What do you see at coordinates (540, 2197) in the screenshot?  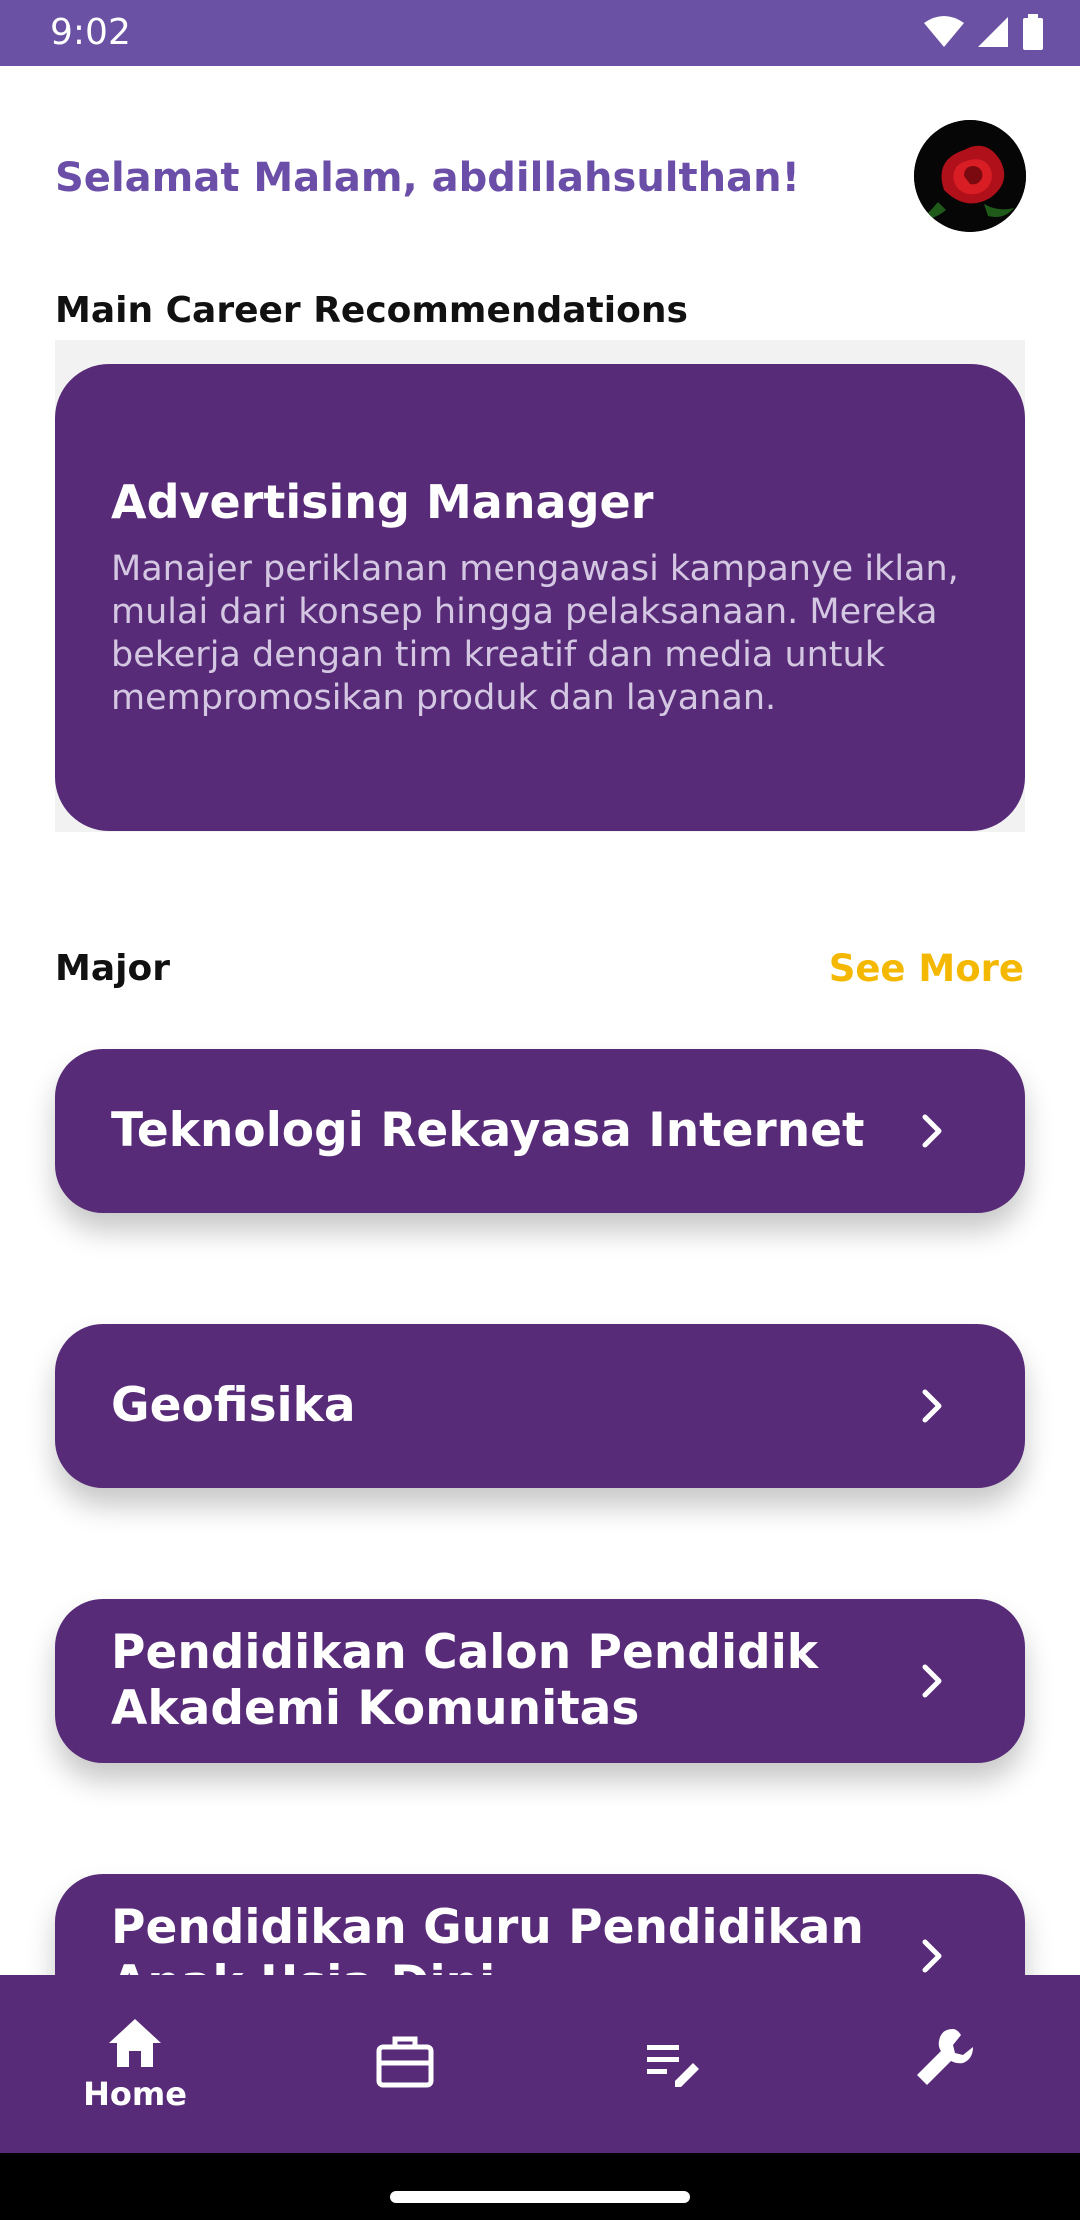 I see `home-gesture-bar` at bounding box center [540, 2197].